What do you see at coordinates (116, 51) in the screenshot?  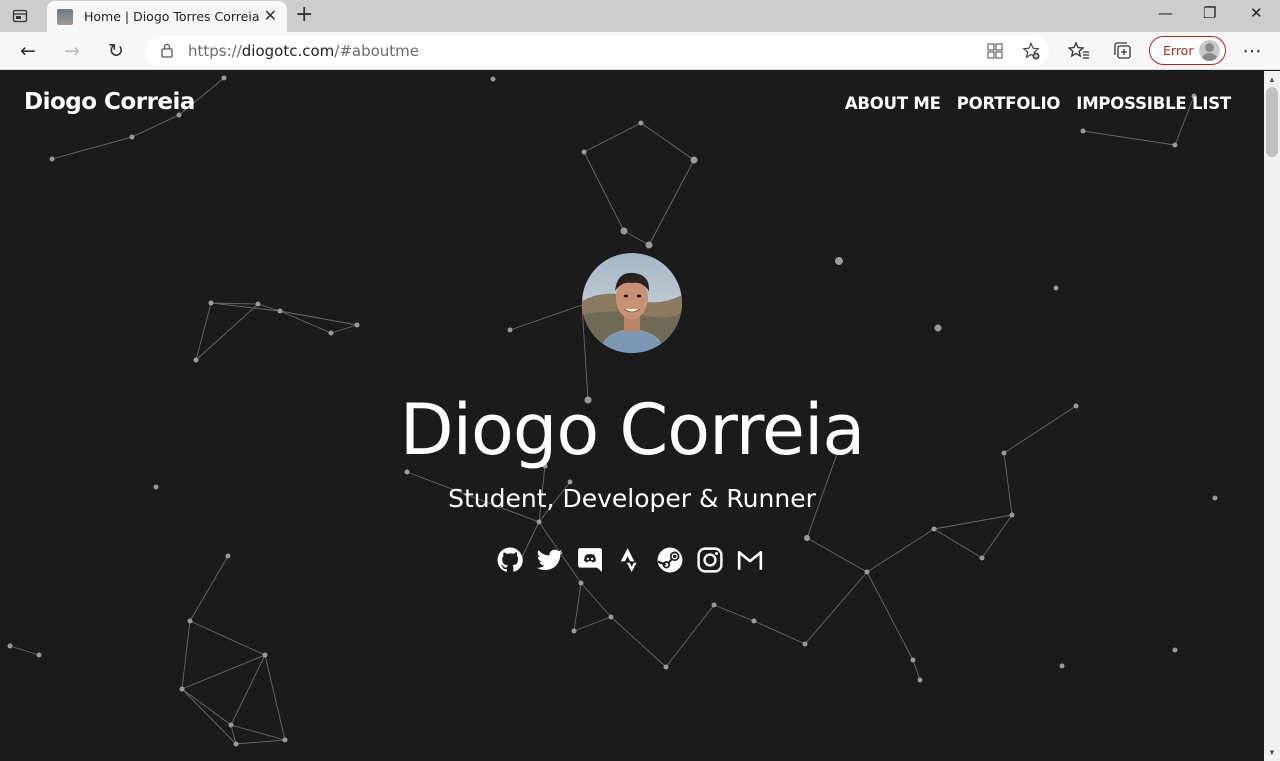 I see `reload-button: ↻` at bounding box center [116, 51].